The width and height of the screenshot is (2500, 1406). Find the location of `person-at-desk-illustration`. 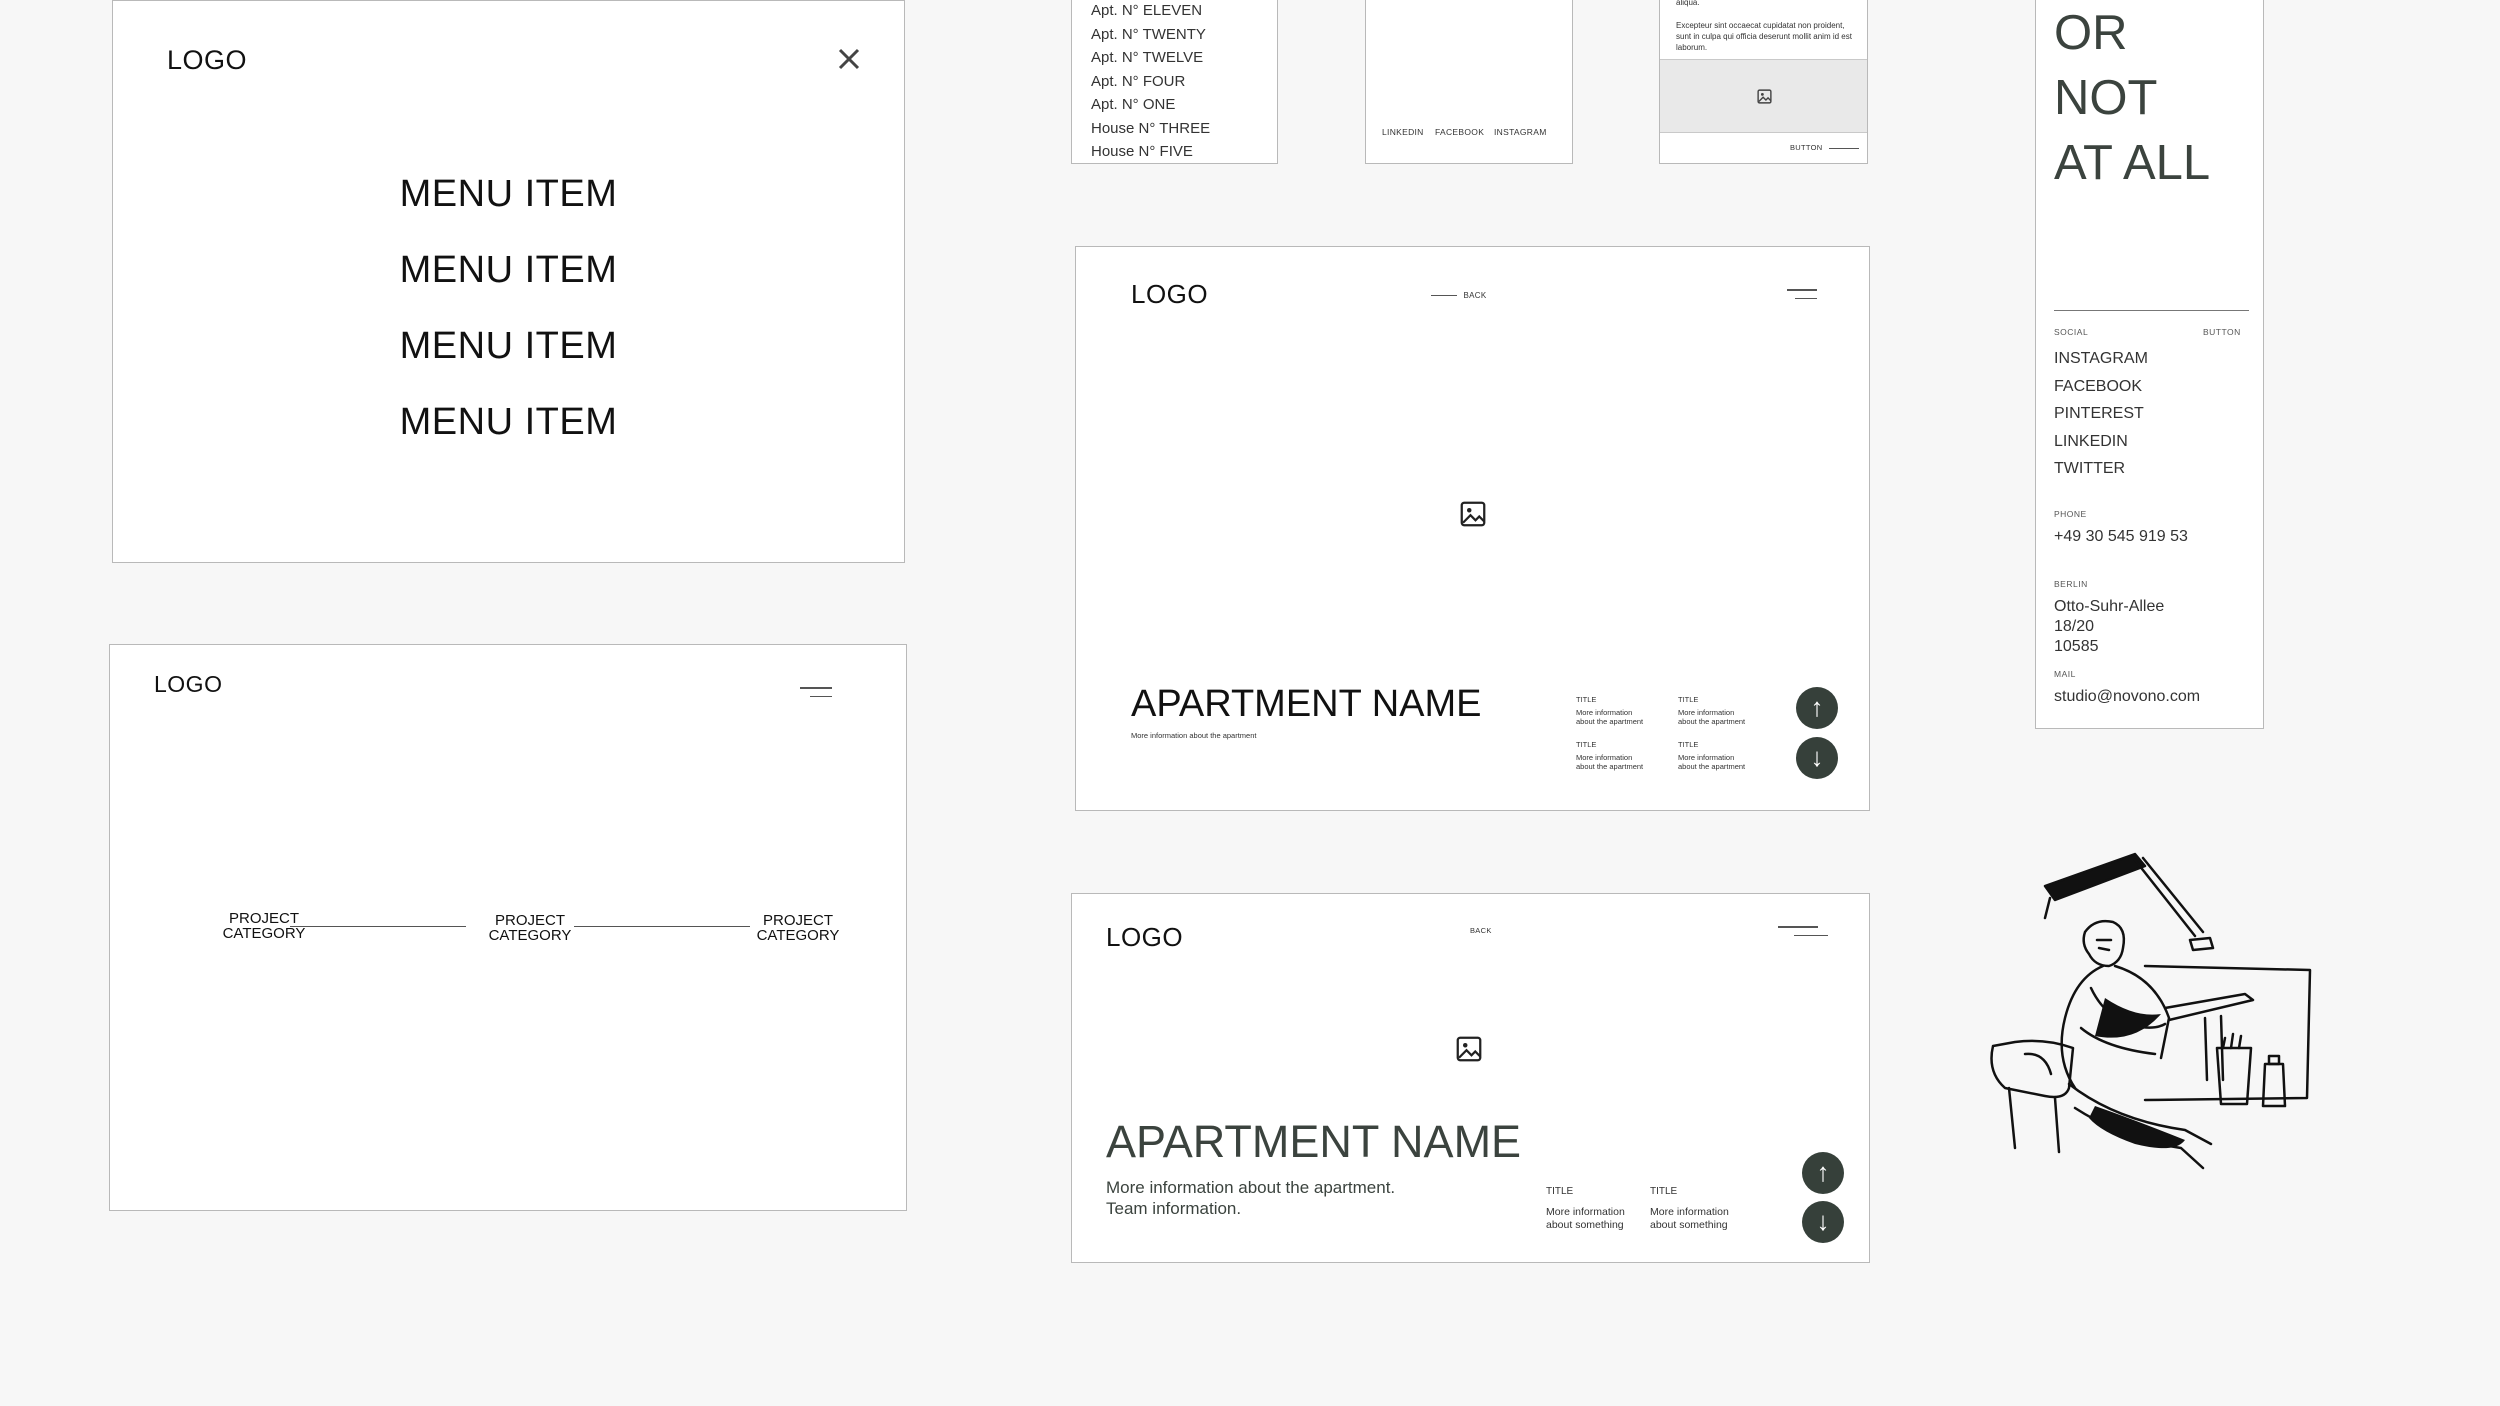

person-at-desk-illustration is located at coordinates (2151, 1011).